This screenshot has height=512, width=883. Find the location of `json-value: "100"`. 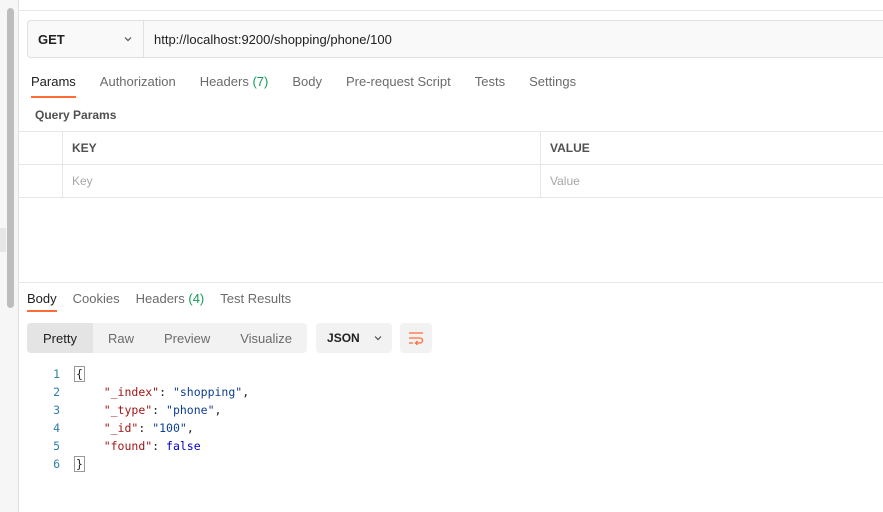

json-value: "100" is located at coordinates (169, 428).